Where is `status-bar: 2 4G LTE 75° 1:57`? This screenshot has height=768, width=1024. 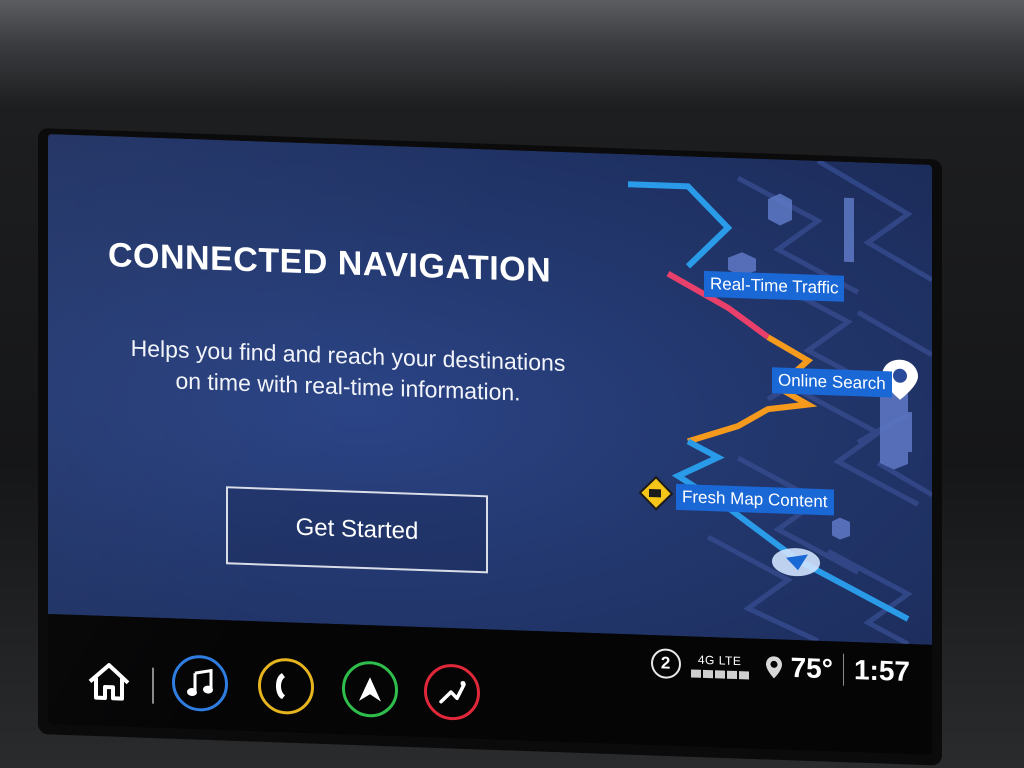 status-bar: 2 4G LTE 75° 1:57 is located at coordinates (780, 667).